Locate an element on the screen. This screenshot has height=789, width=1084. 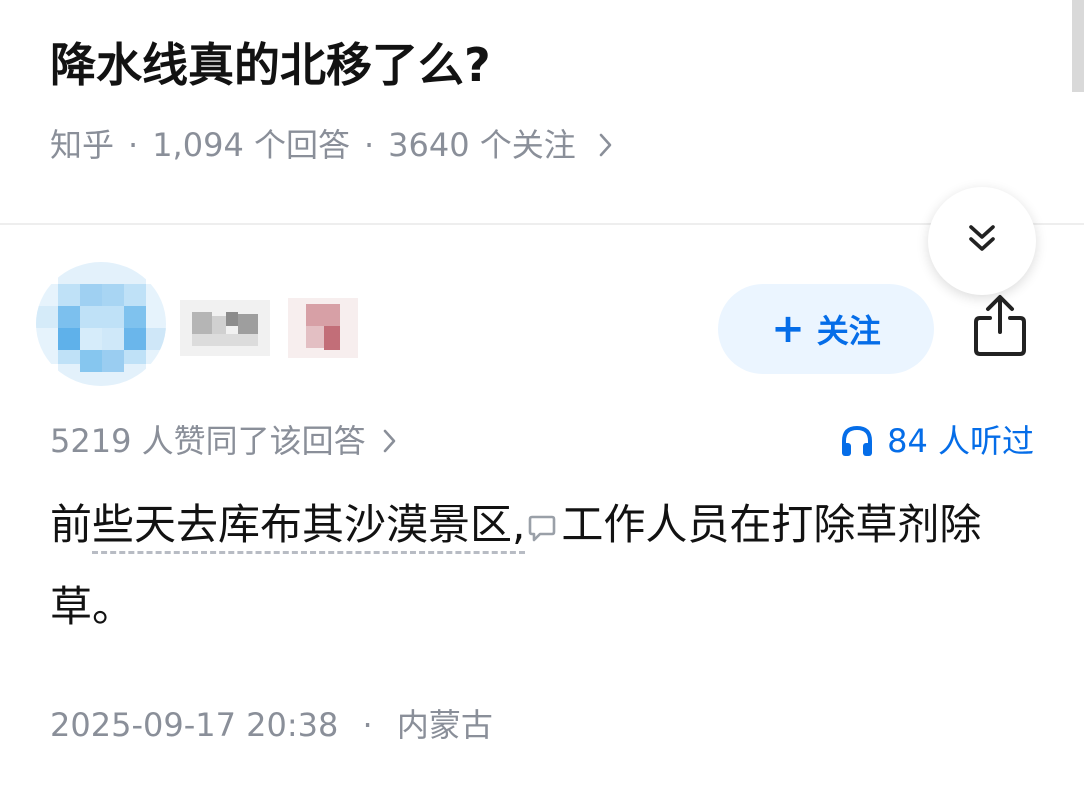
collapse-button is located at coordinates (982, 241).